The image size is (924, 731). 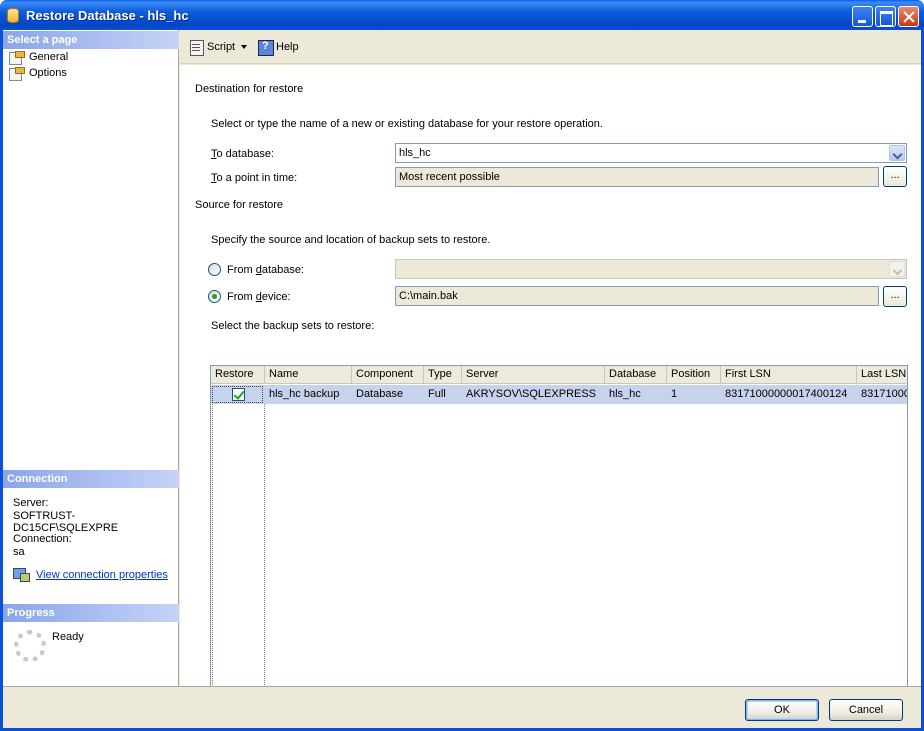 I want to click on database-icon, so click(x=13, y=15).